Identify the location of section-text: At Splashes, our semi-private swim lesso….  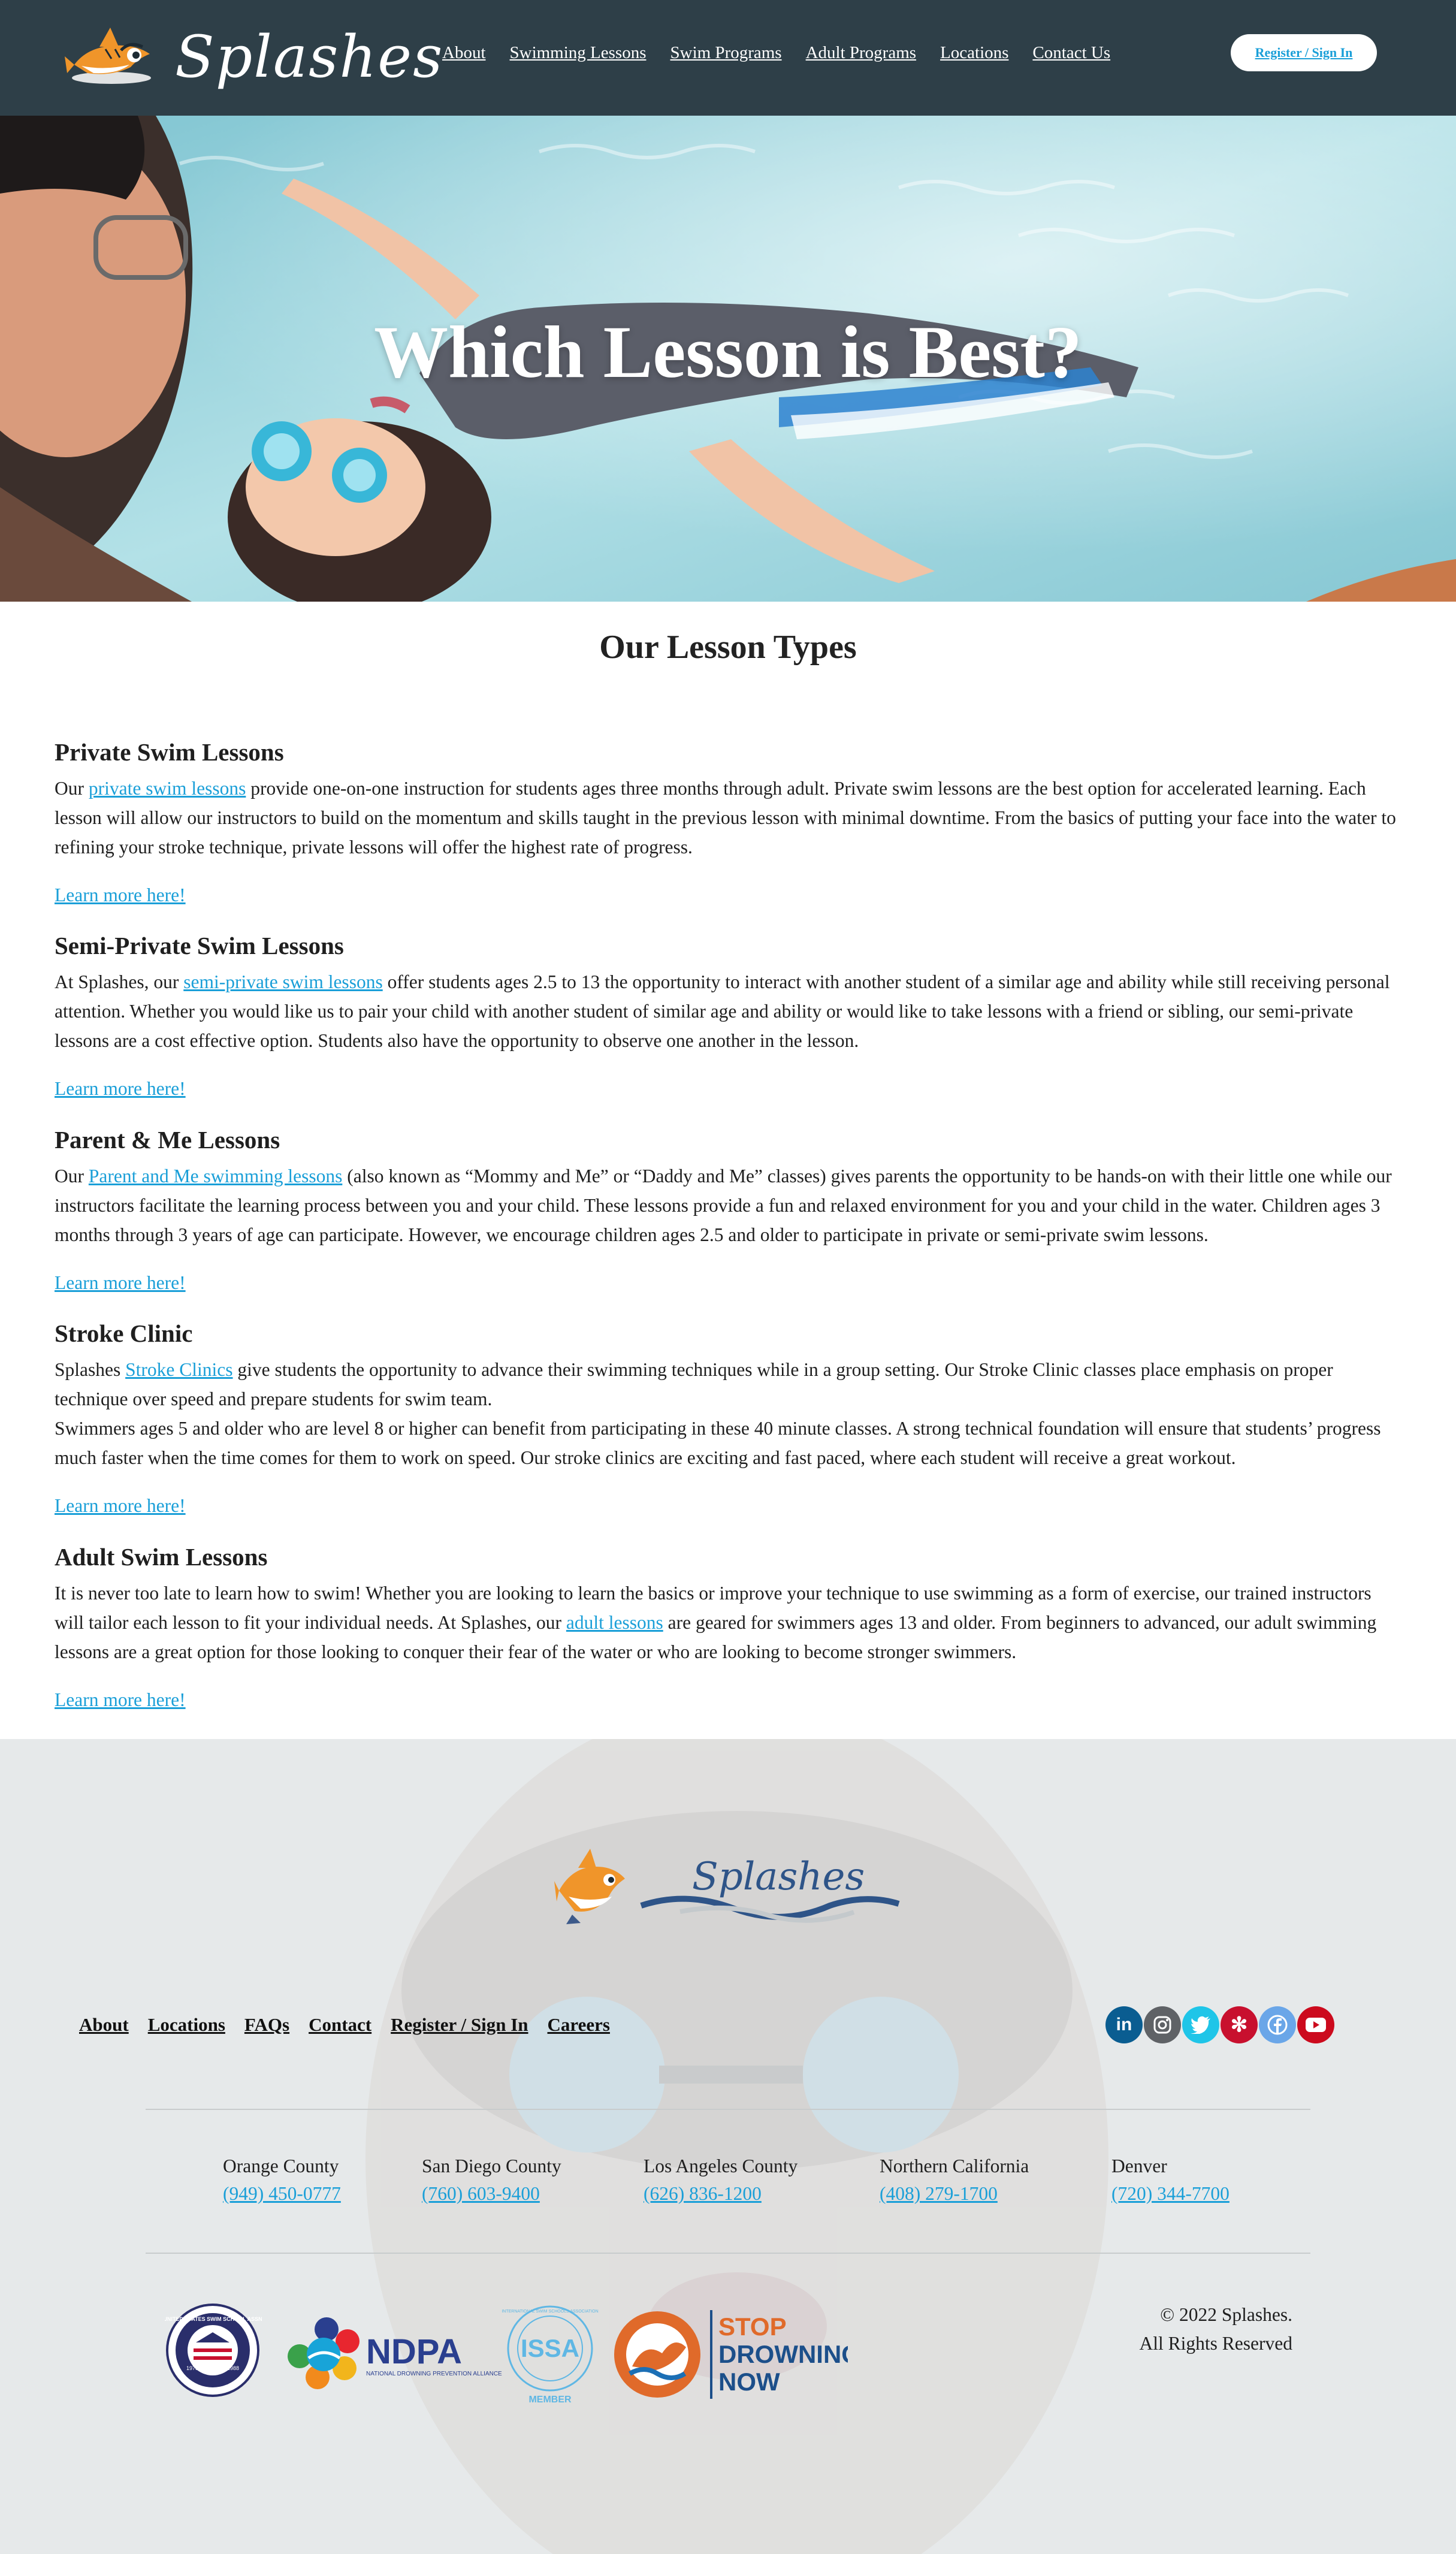
(728, 1011).